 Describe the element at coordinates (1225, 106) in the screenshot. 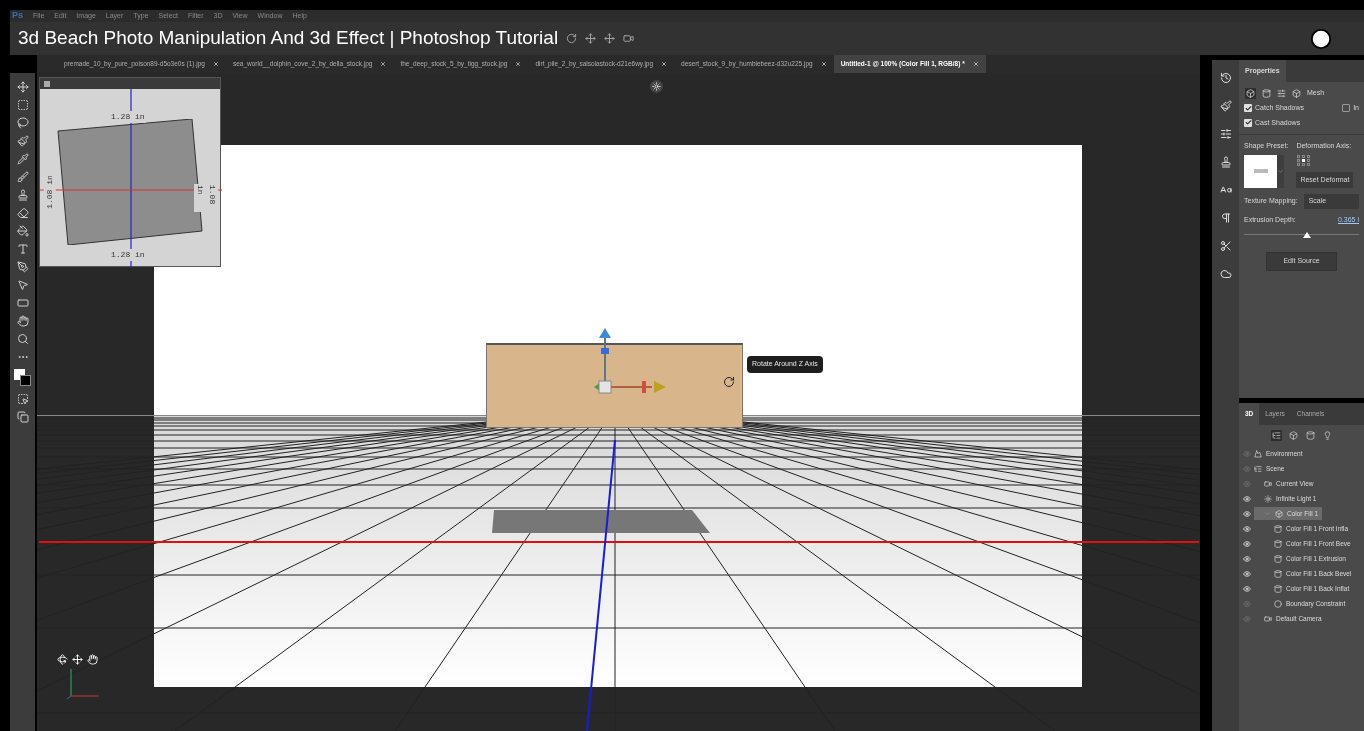

I see `brushes-icon` at that location.